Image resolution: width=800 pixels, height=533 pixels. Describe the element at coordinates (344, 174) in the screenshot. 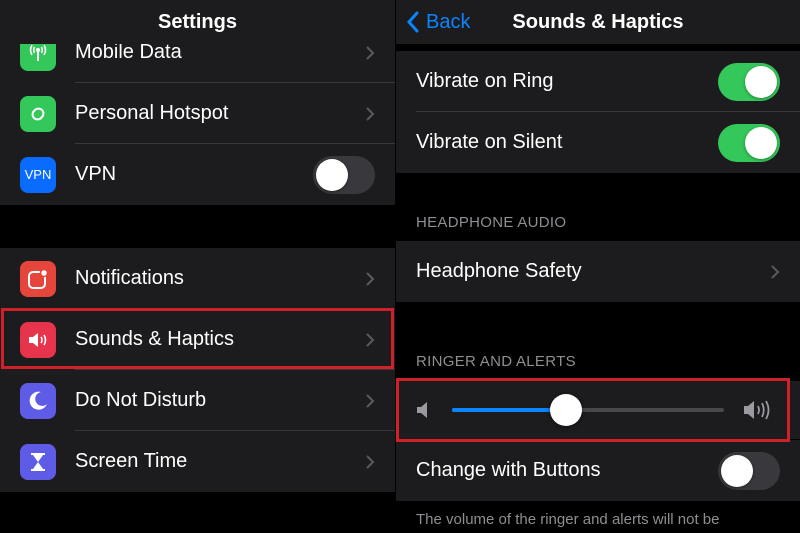

I see `vpn-toggle` at that location.